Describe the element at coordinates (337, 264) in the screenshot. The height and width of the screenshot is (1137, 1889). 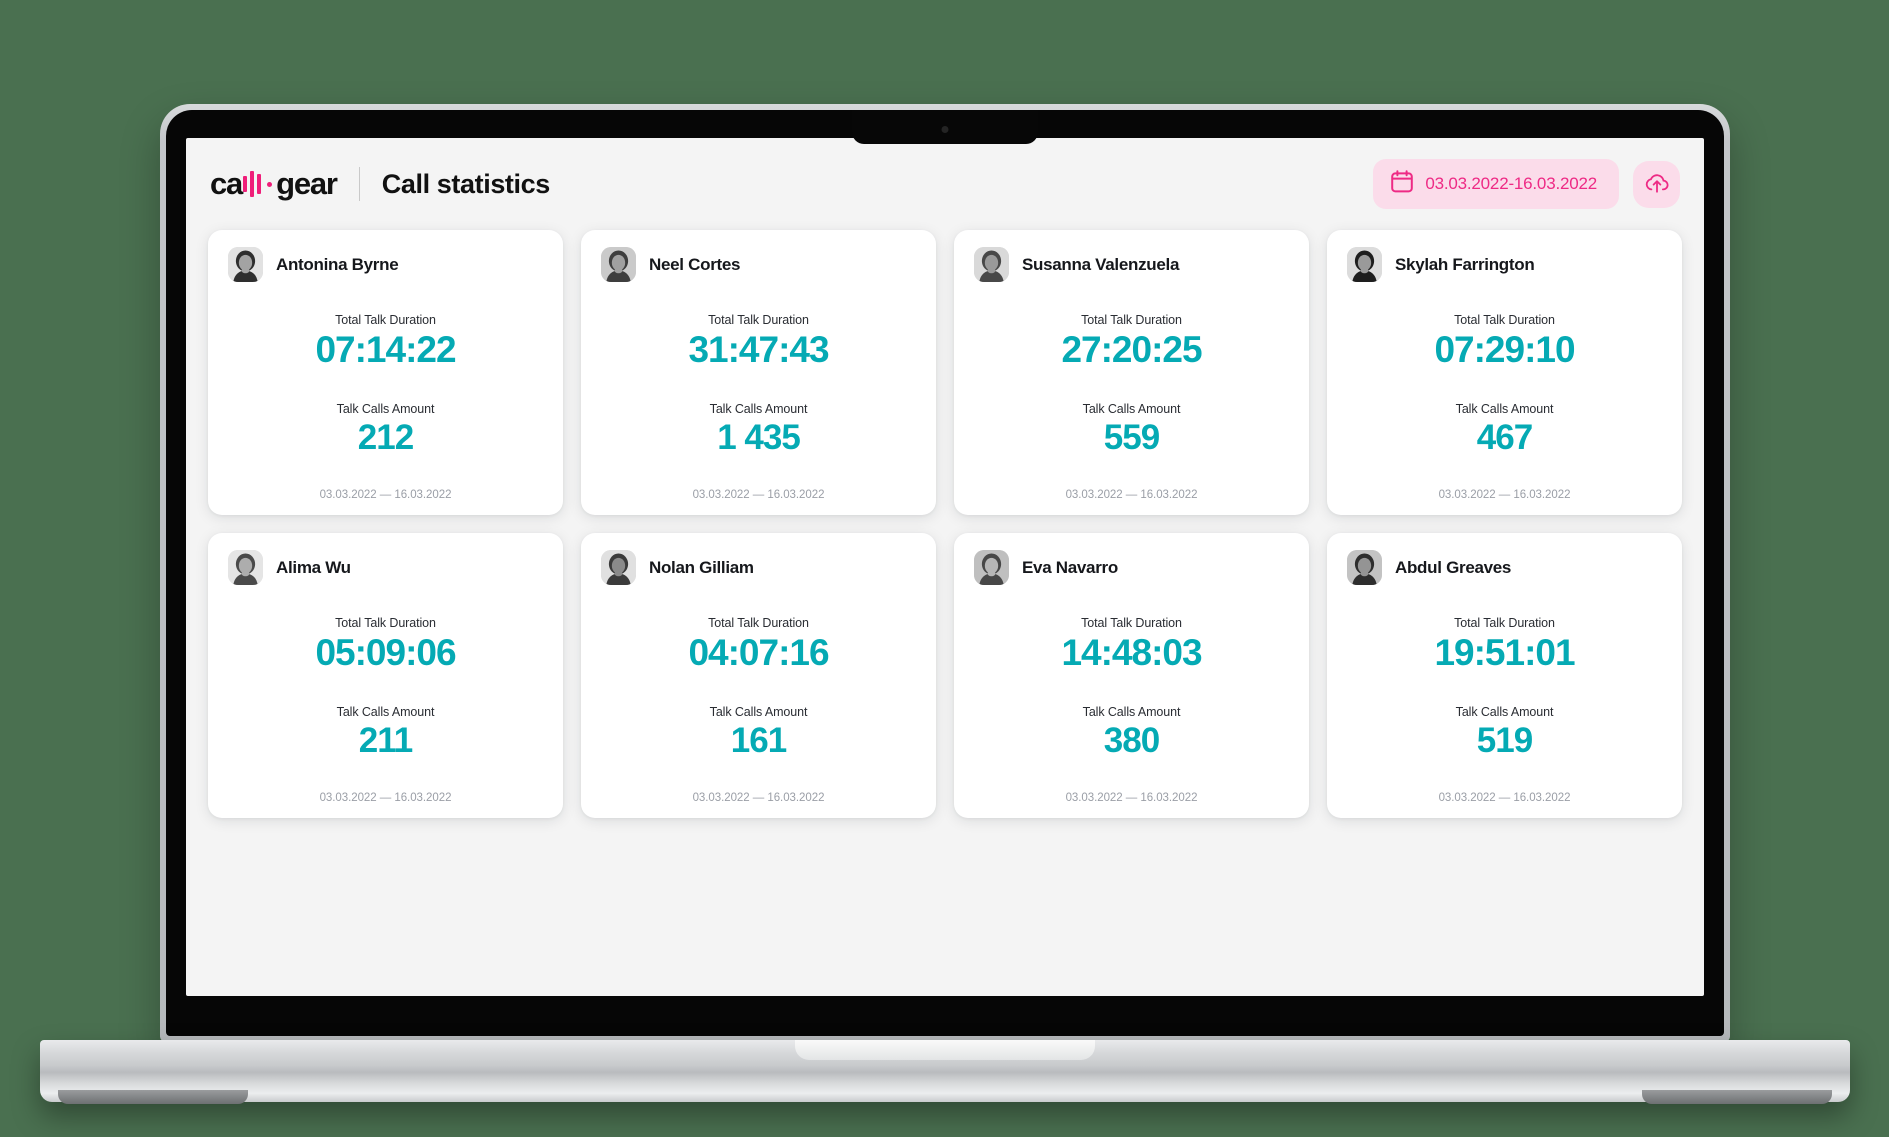
I see `agent-name: Antonina Byrne` at that location.